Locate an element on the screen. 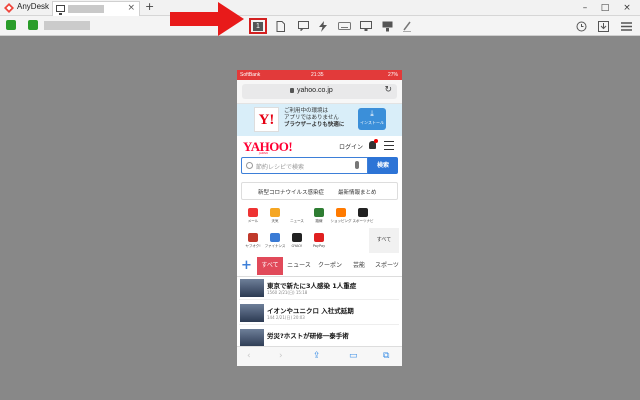 The image size is (640, 400). service-label: スポーツナビ is located at coordinates (363, 221).